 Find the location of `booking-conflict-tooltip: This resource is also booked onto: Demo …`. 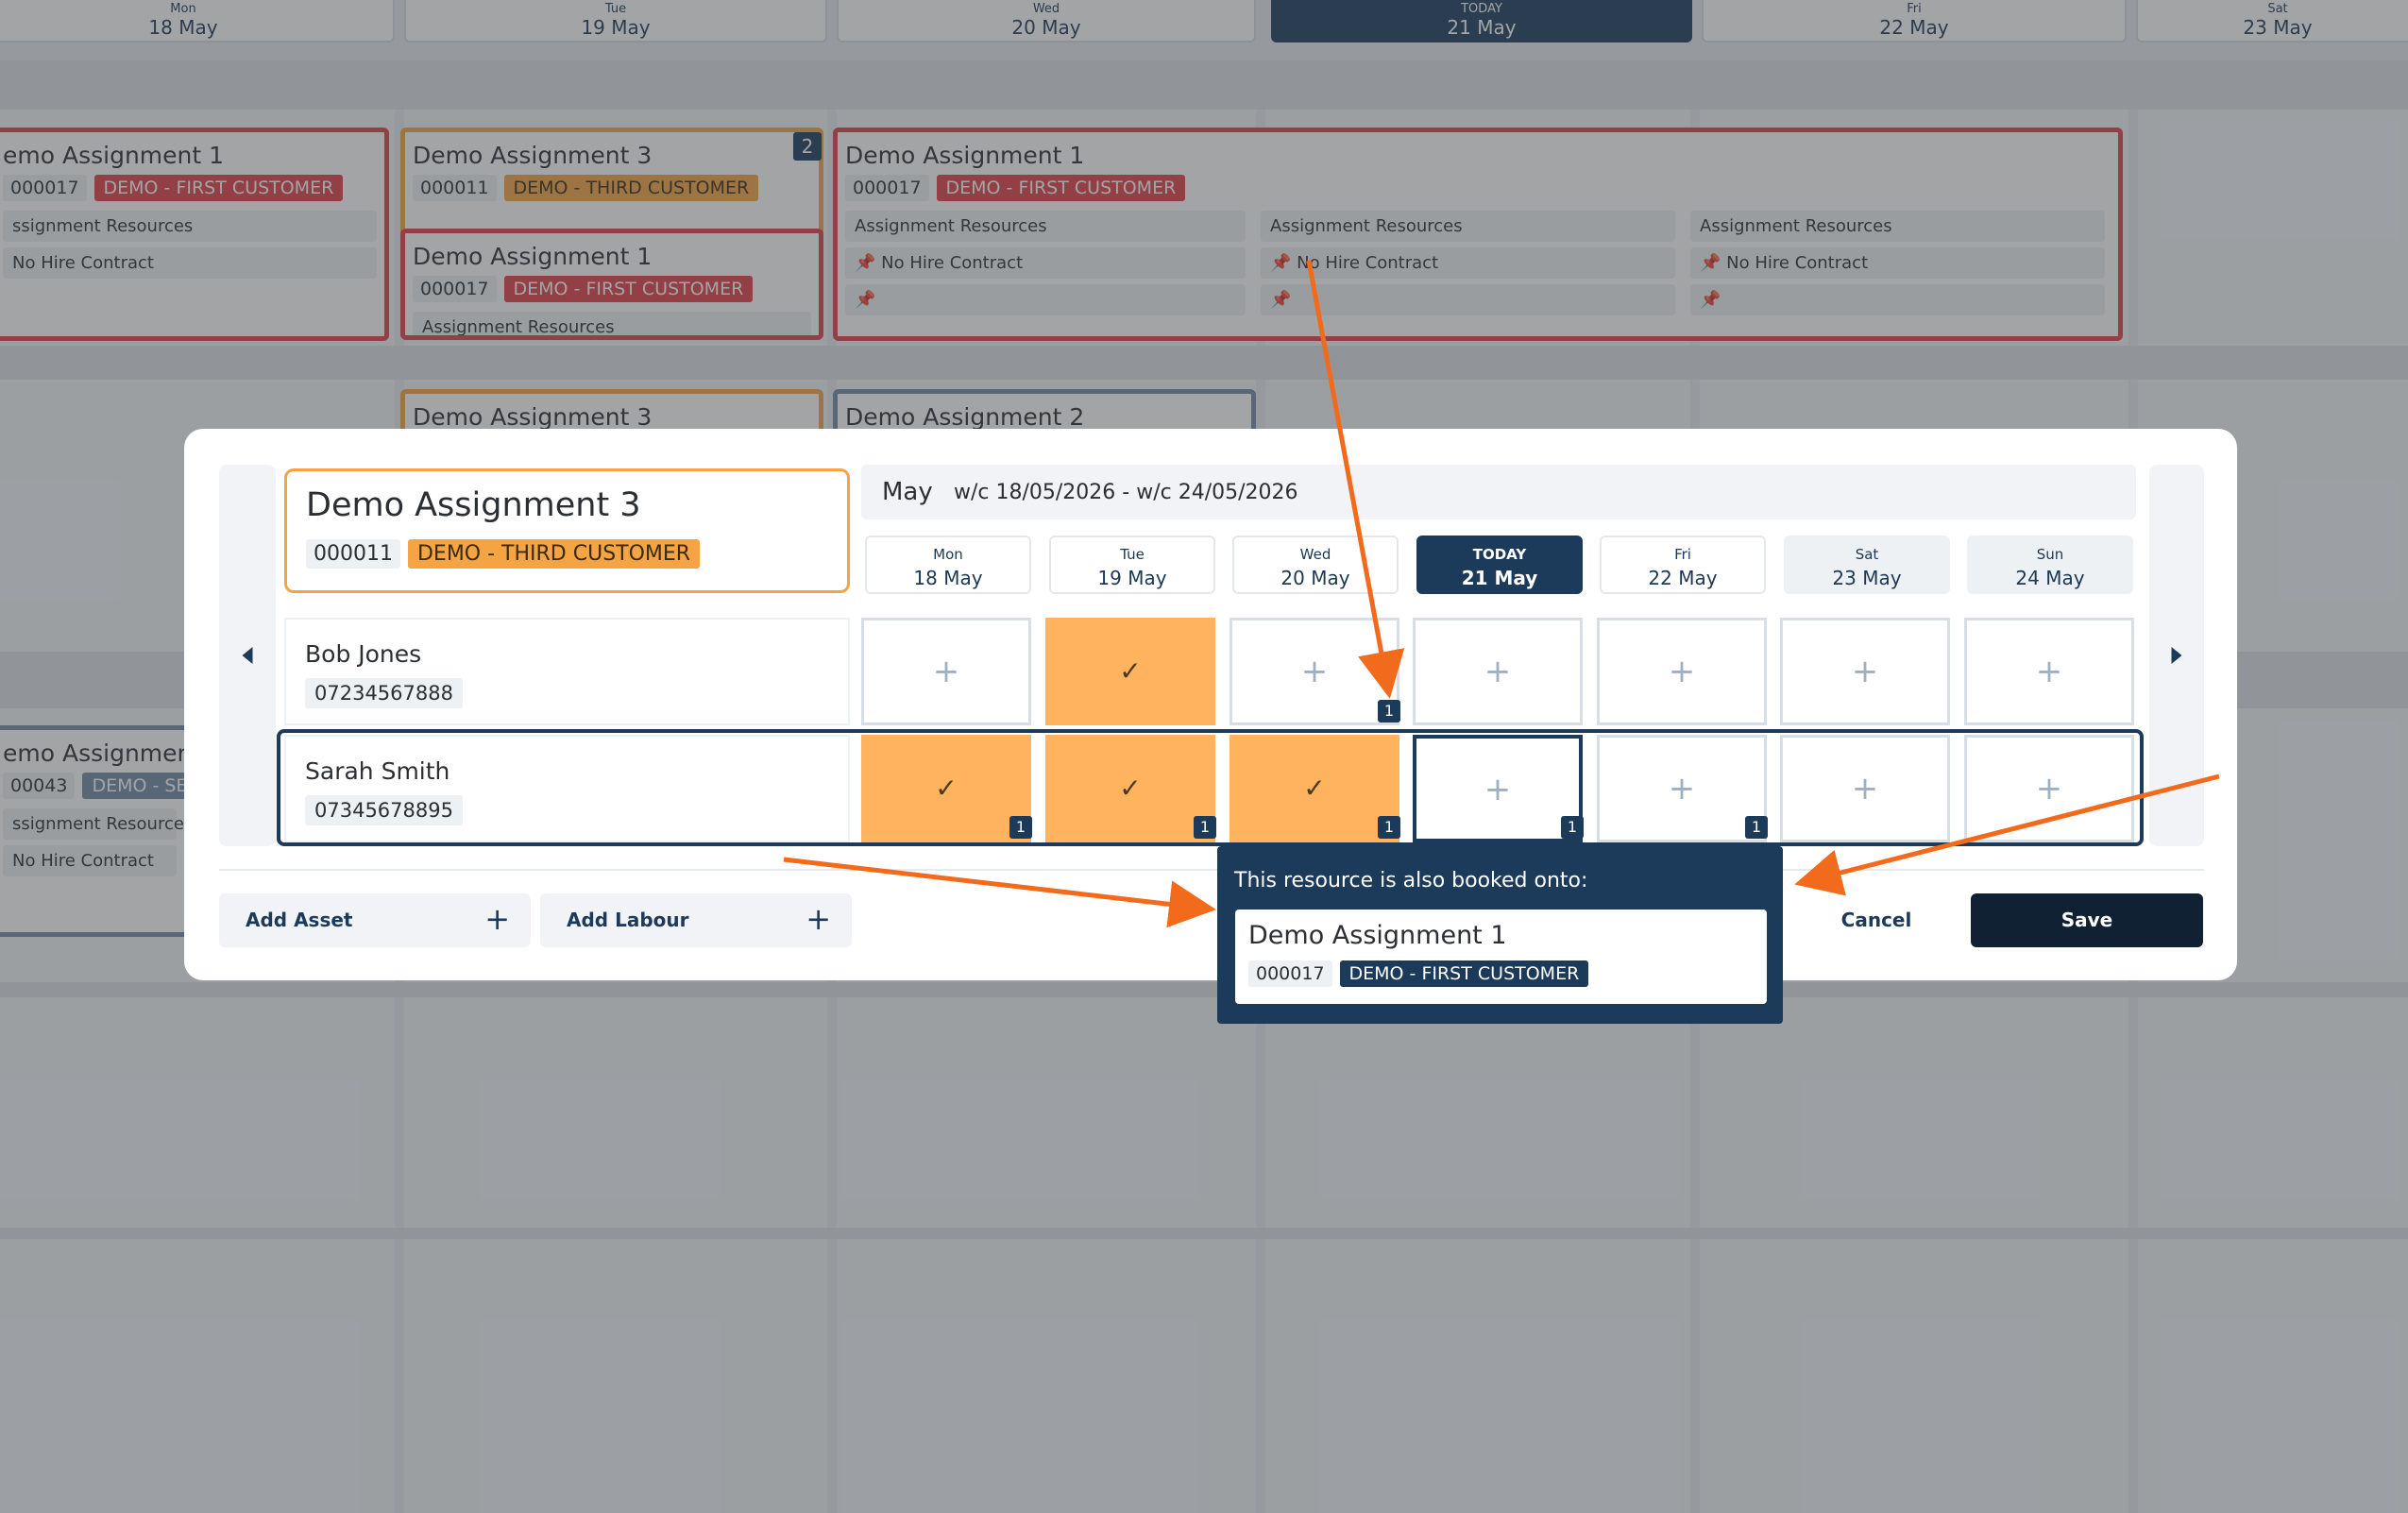

booking-conflict-tooltip: This resource is also booked onto: Demo … is located at coordinates (1500, 935).